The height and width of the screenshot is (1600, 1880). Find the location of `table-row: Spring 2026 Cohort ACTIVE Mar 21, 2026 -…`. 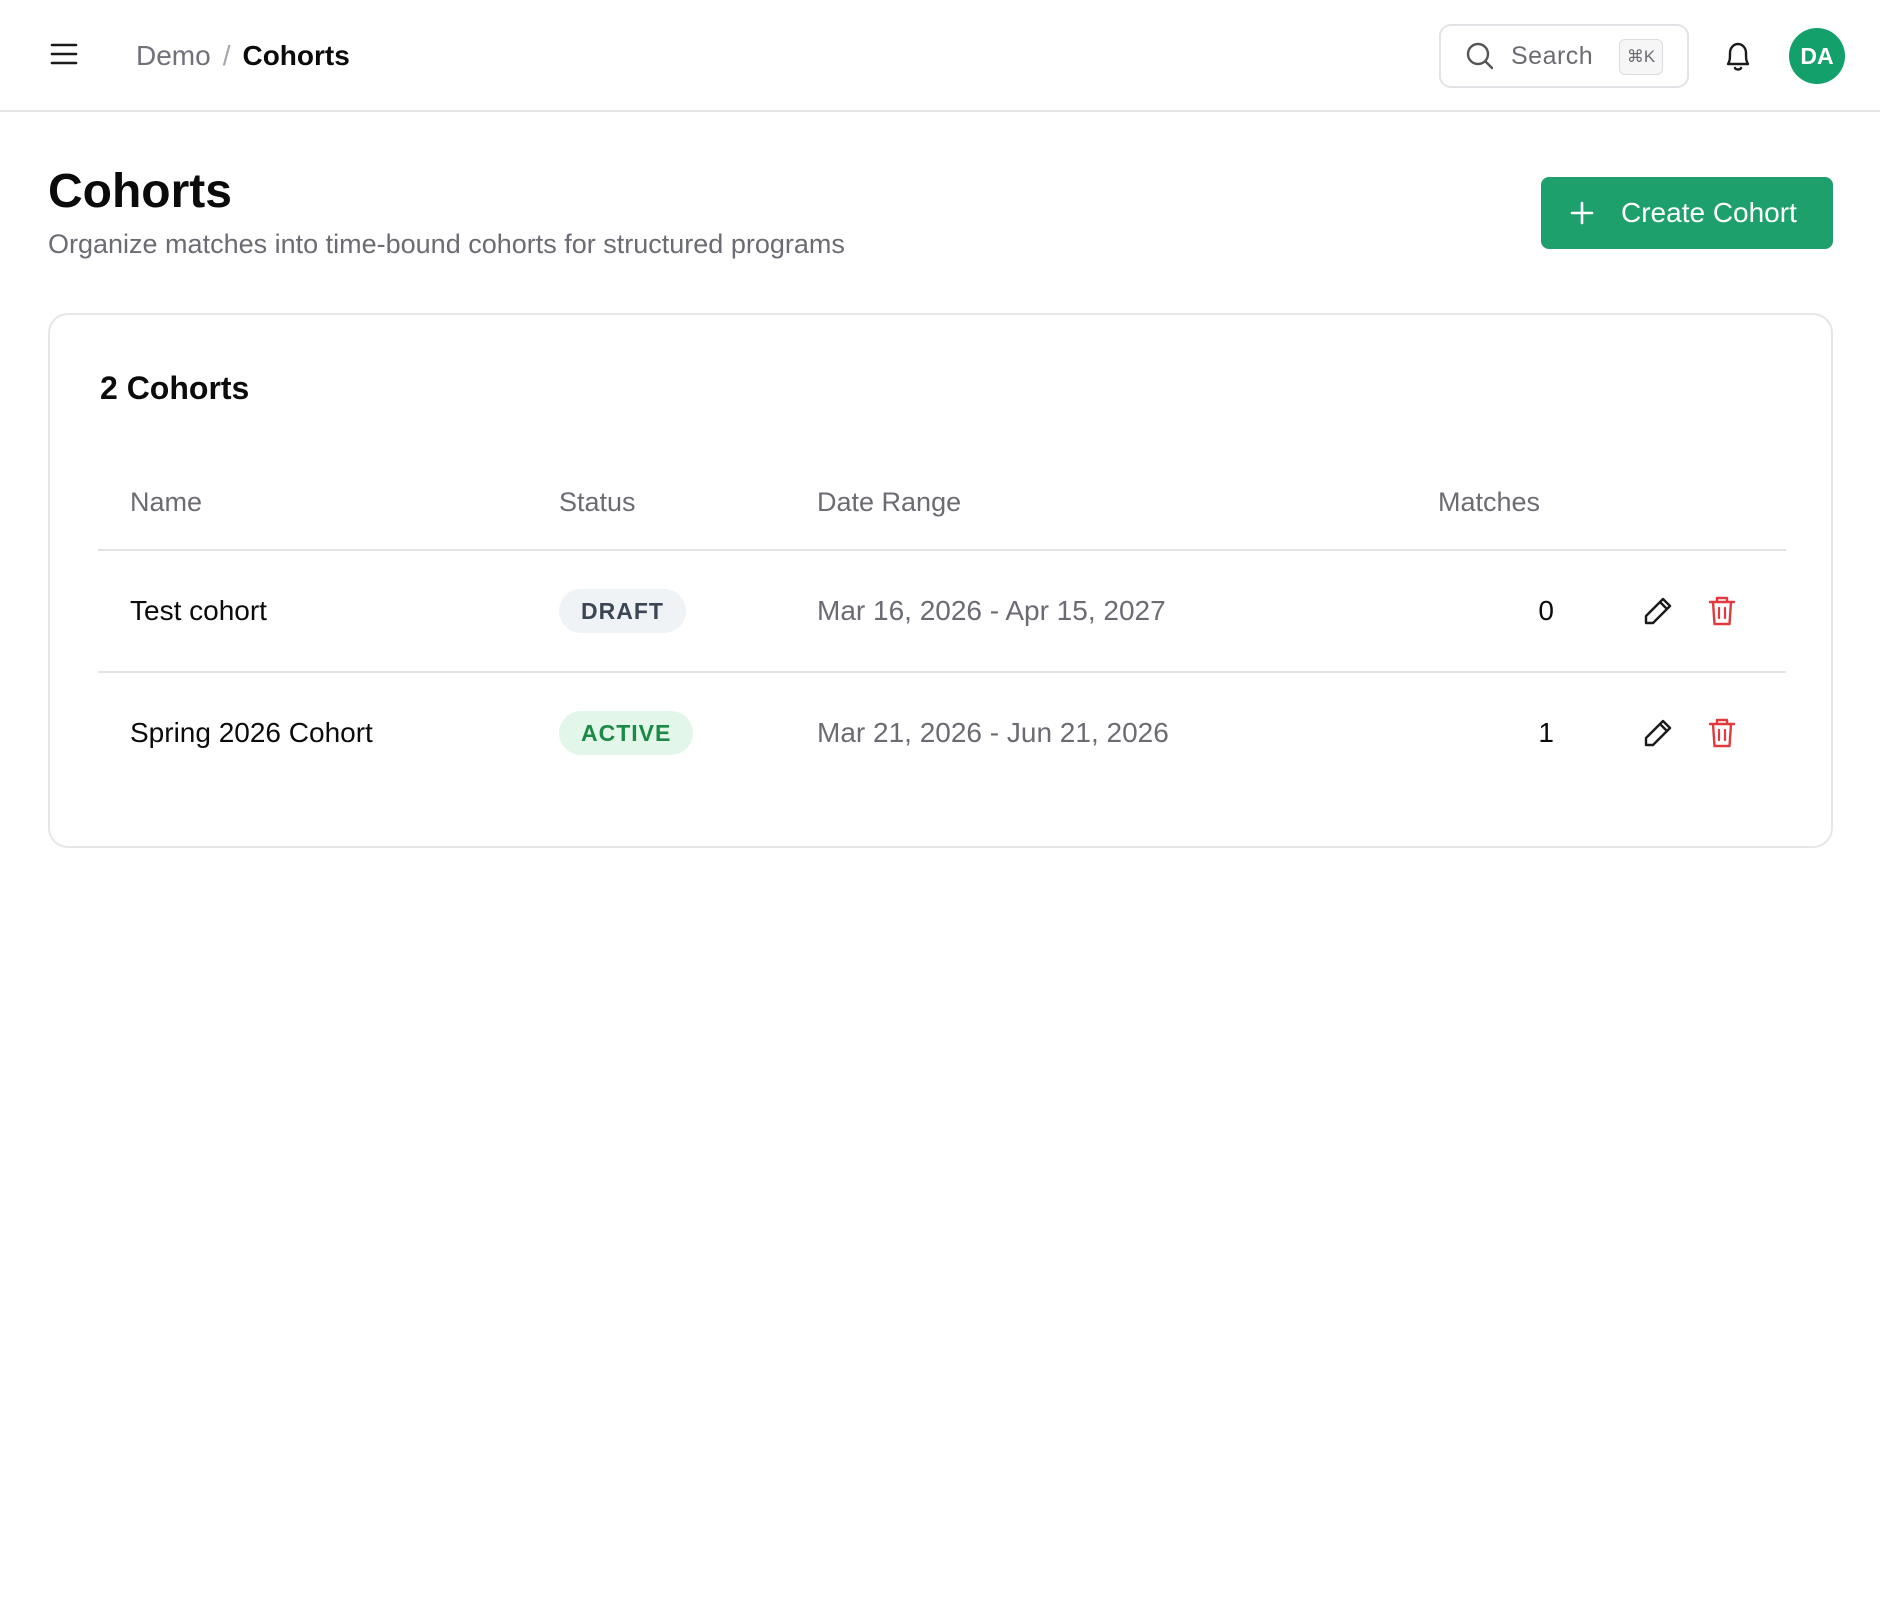

table-row: Spring 2026 Cohort ACTIVE Mar 21, 2026 -… is located at coordinates (942, 734).